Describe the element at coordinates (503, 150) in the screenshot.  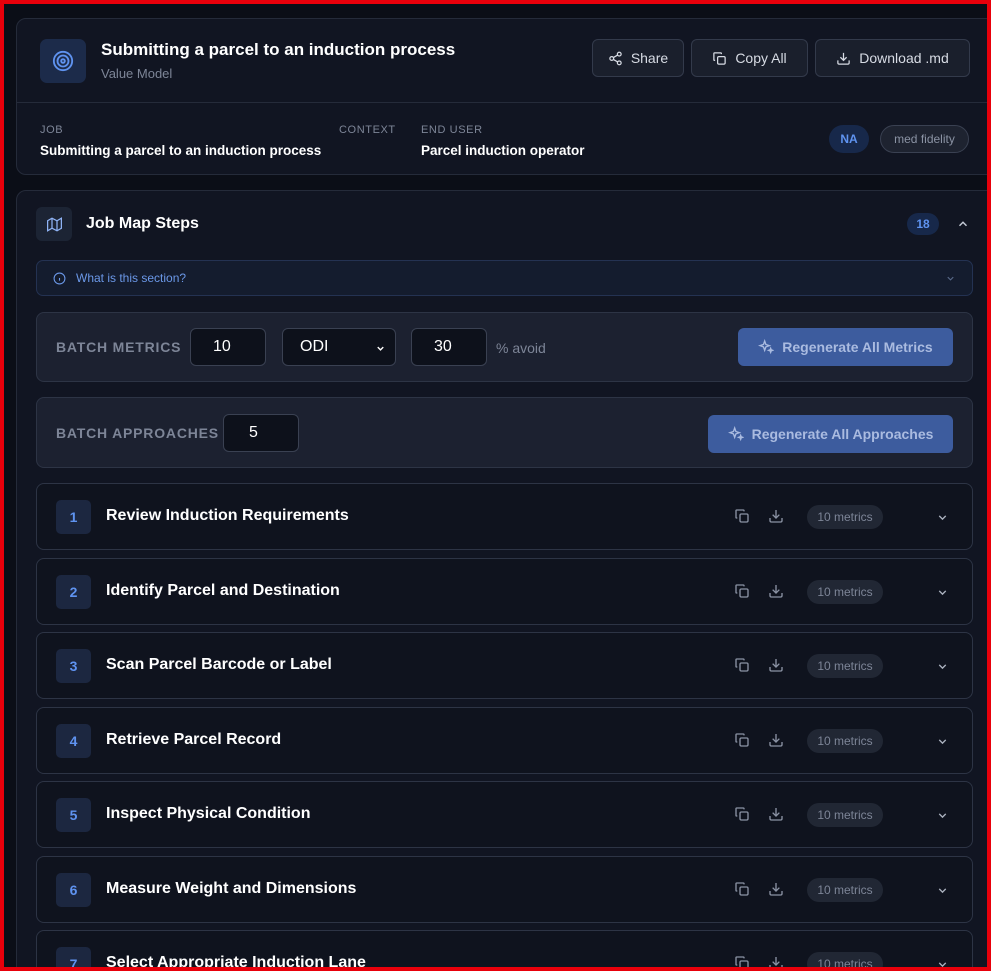
I see `end-user-value: Parcel induction operator` at that location.